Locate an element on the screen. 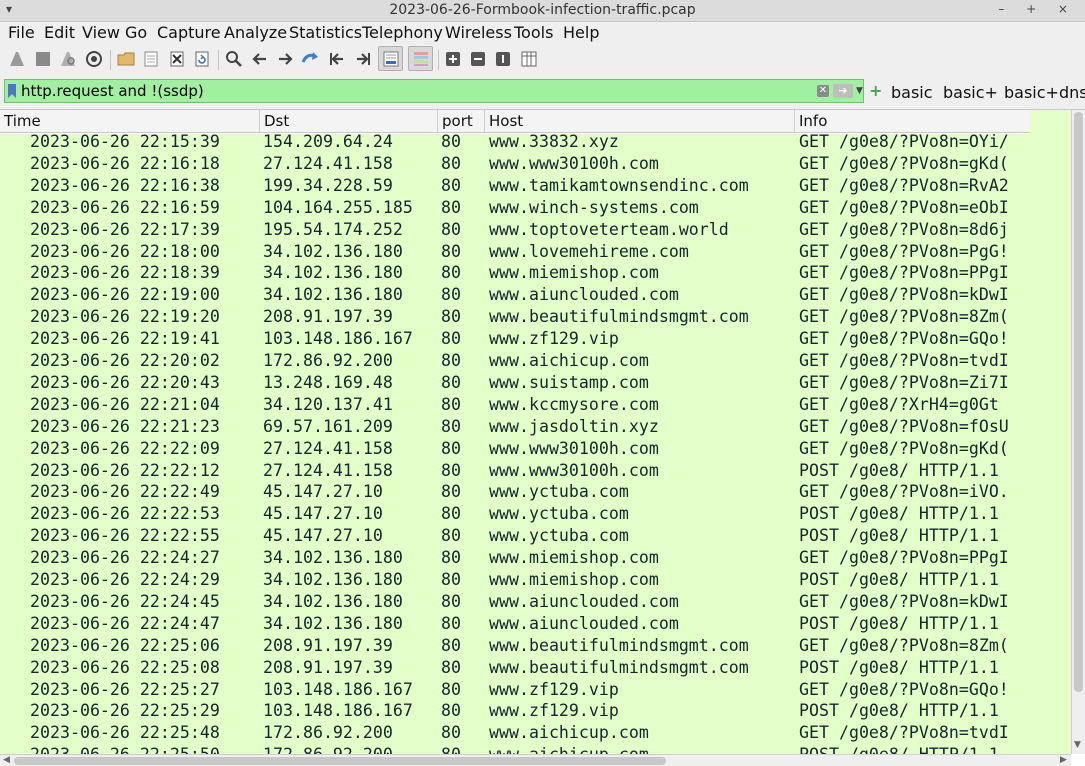 The width and height of the screenshot is (1085, 766). column-header-info: Info is located at coordinates (912, 121).